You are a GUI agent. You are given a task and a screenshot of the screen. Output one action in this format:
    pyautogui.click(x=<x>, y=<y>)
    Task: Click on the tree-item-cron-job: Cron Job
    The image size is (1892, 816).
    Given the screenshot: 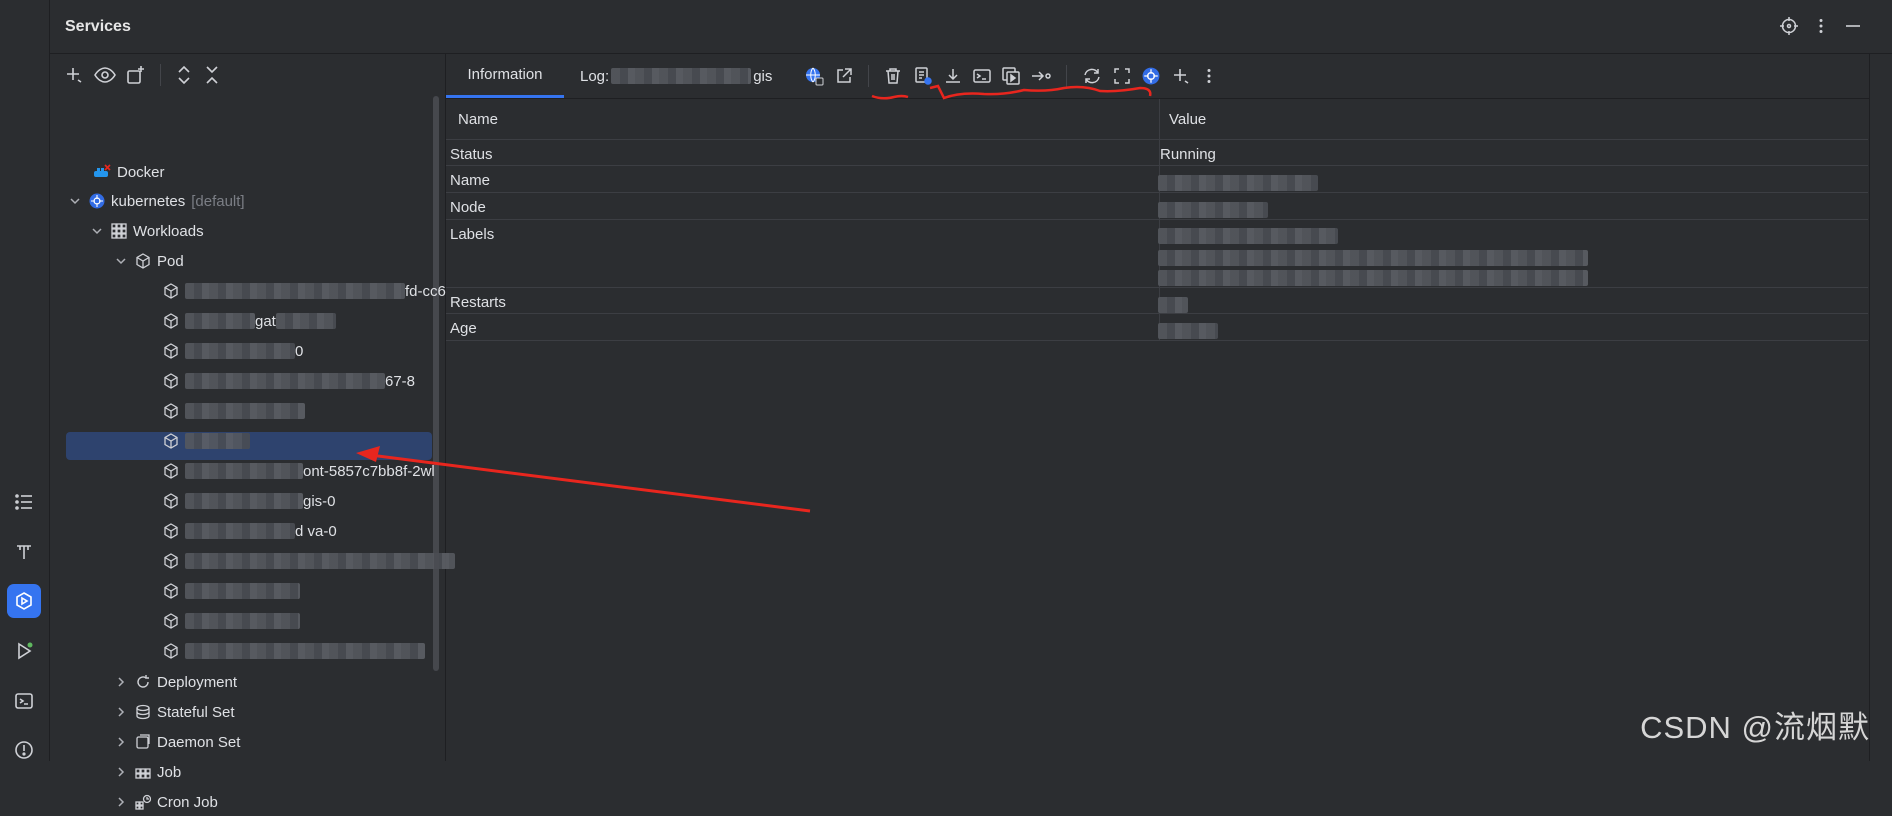 What is the action you would take?
    pyautogui.click(x=165, y=802)
    